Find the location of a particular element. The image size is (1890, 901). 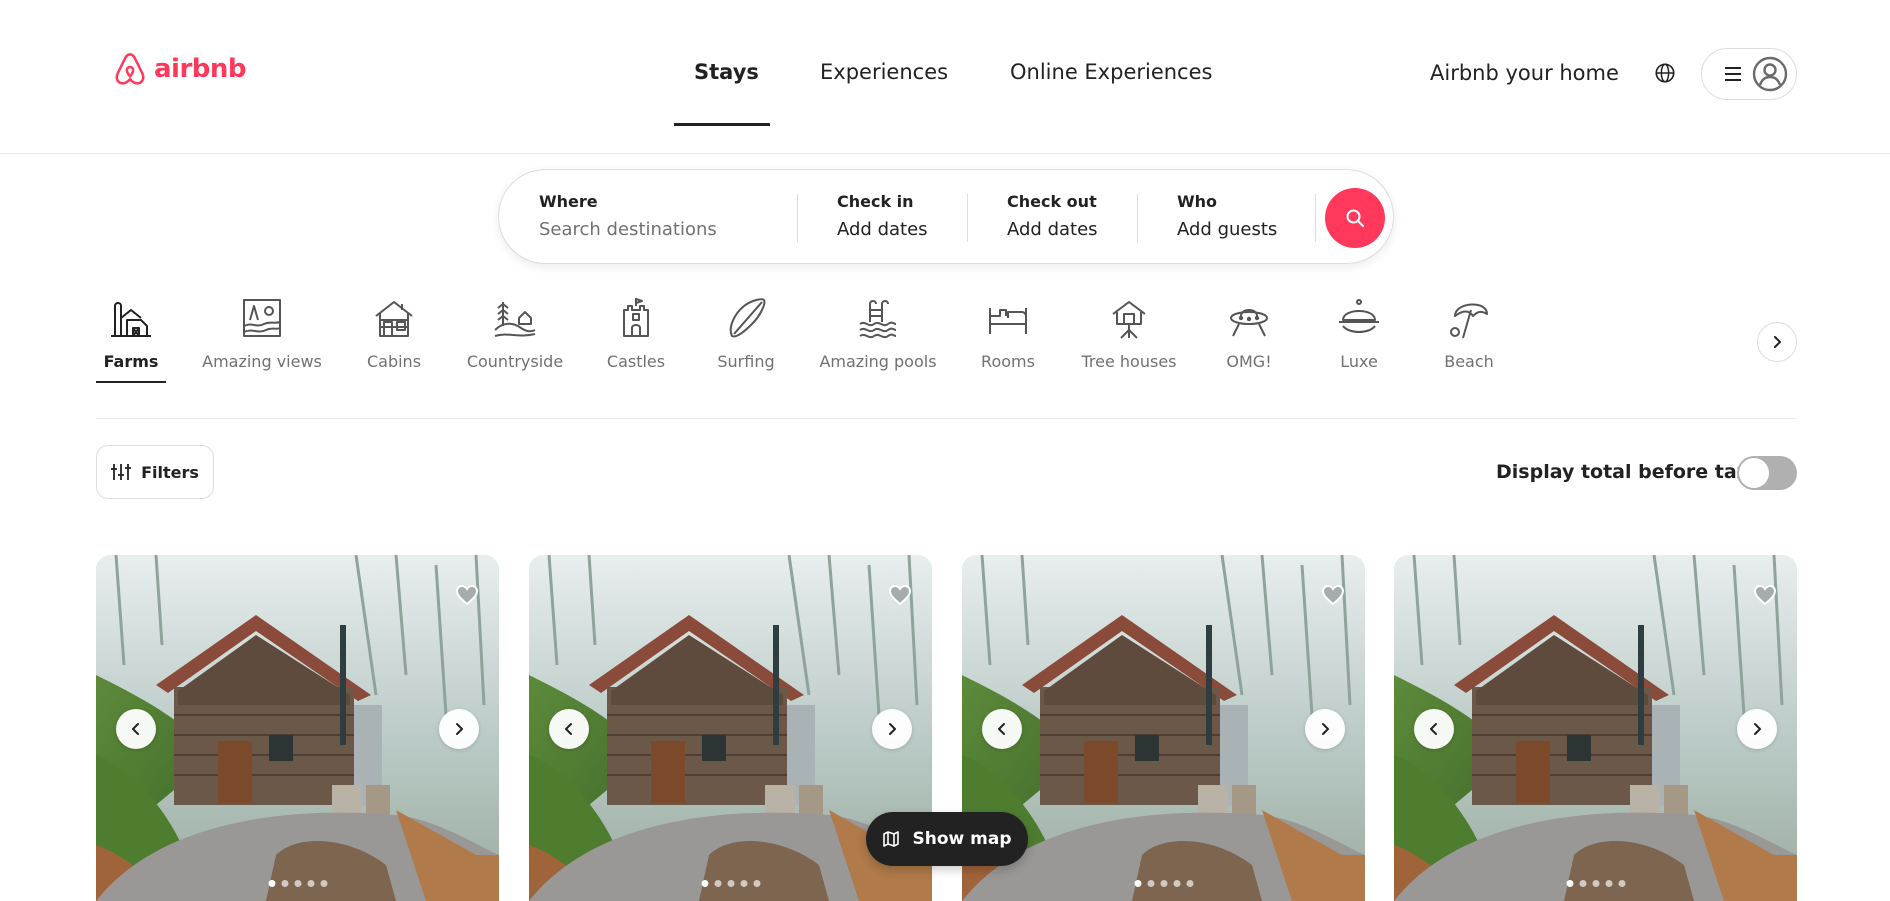

category-amazing-views: Amazing views is located at coordinates (262, 333).